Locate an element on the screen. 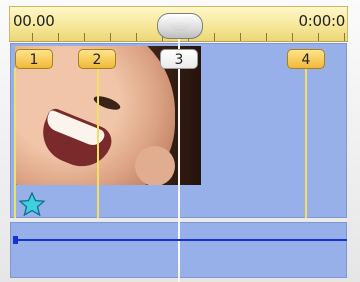 The width and height of the screenshot is (360, 282). end-timecode: 0:00:0 is located at coordinates (322, 21).